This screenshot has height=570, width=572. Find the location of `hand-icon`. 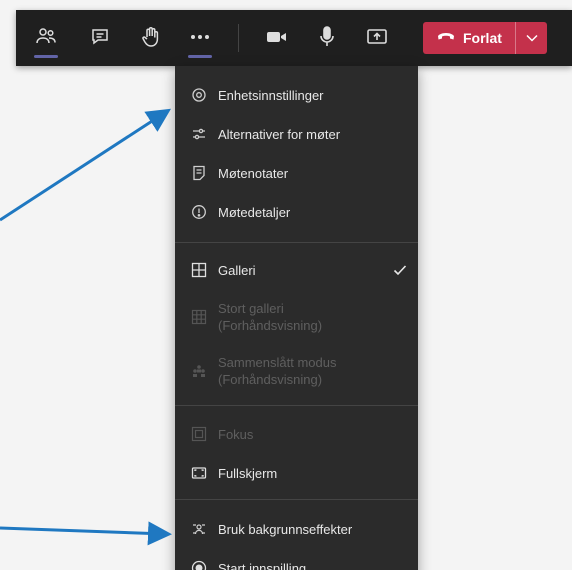

hand-icon is located at coordinates (151, 37).